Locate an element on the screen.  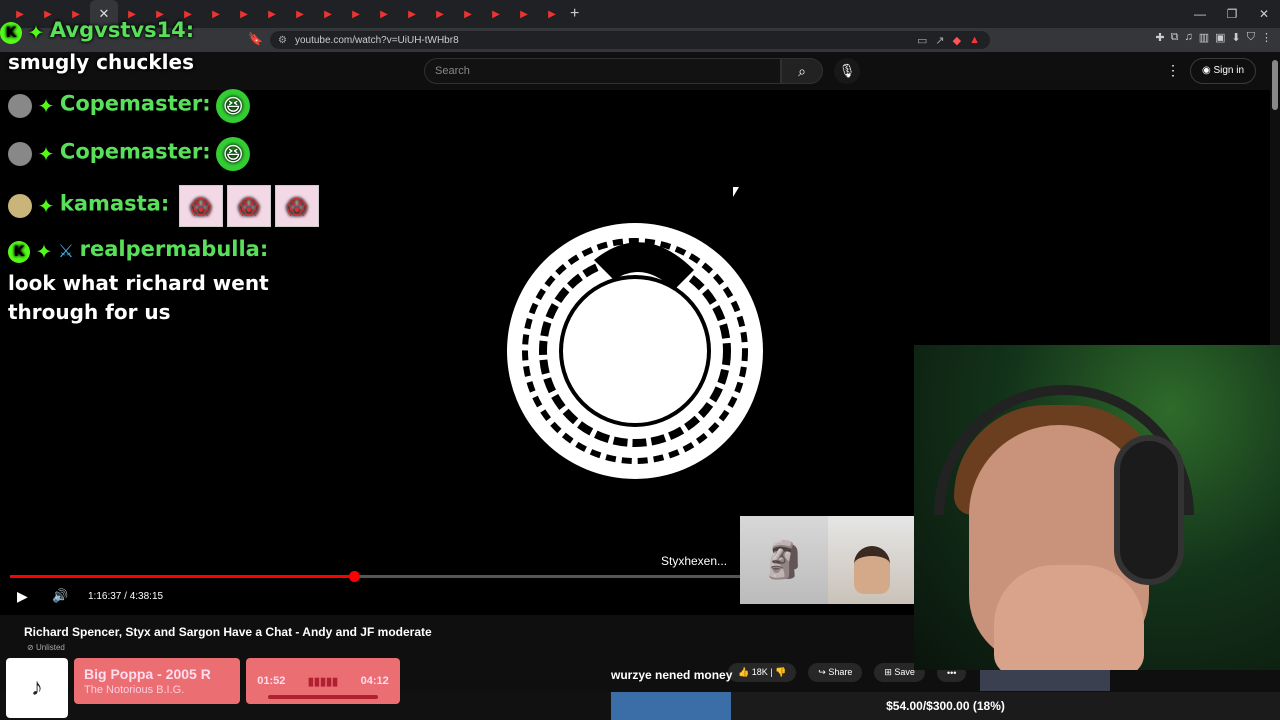
puzzle-icon: ✚ is located at coordinates (1159, 37).